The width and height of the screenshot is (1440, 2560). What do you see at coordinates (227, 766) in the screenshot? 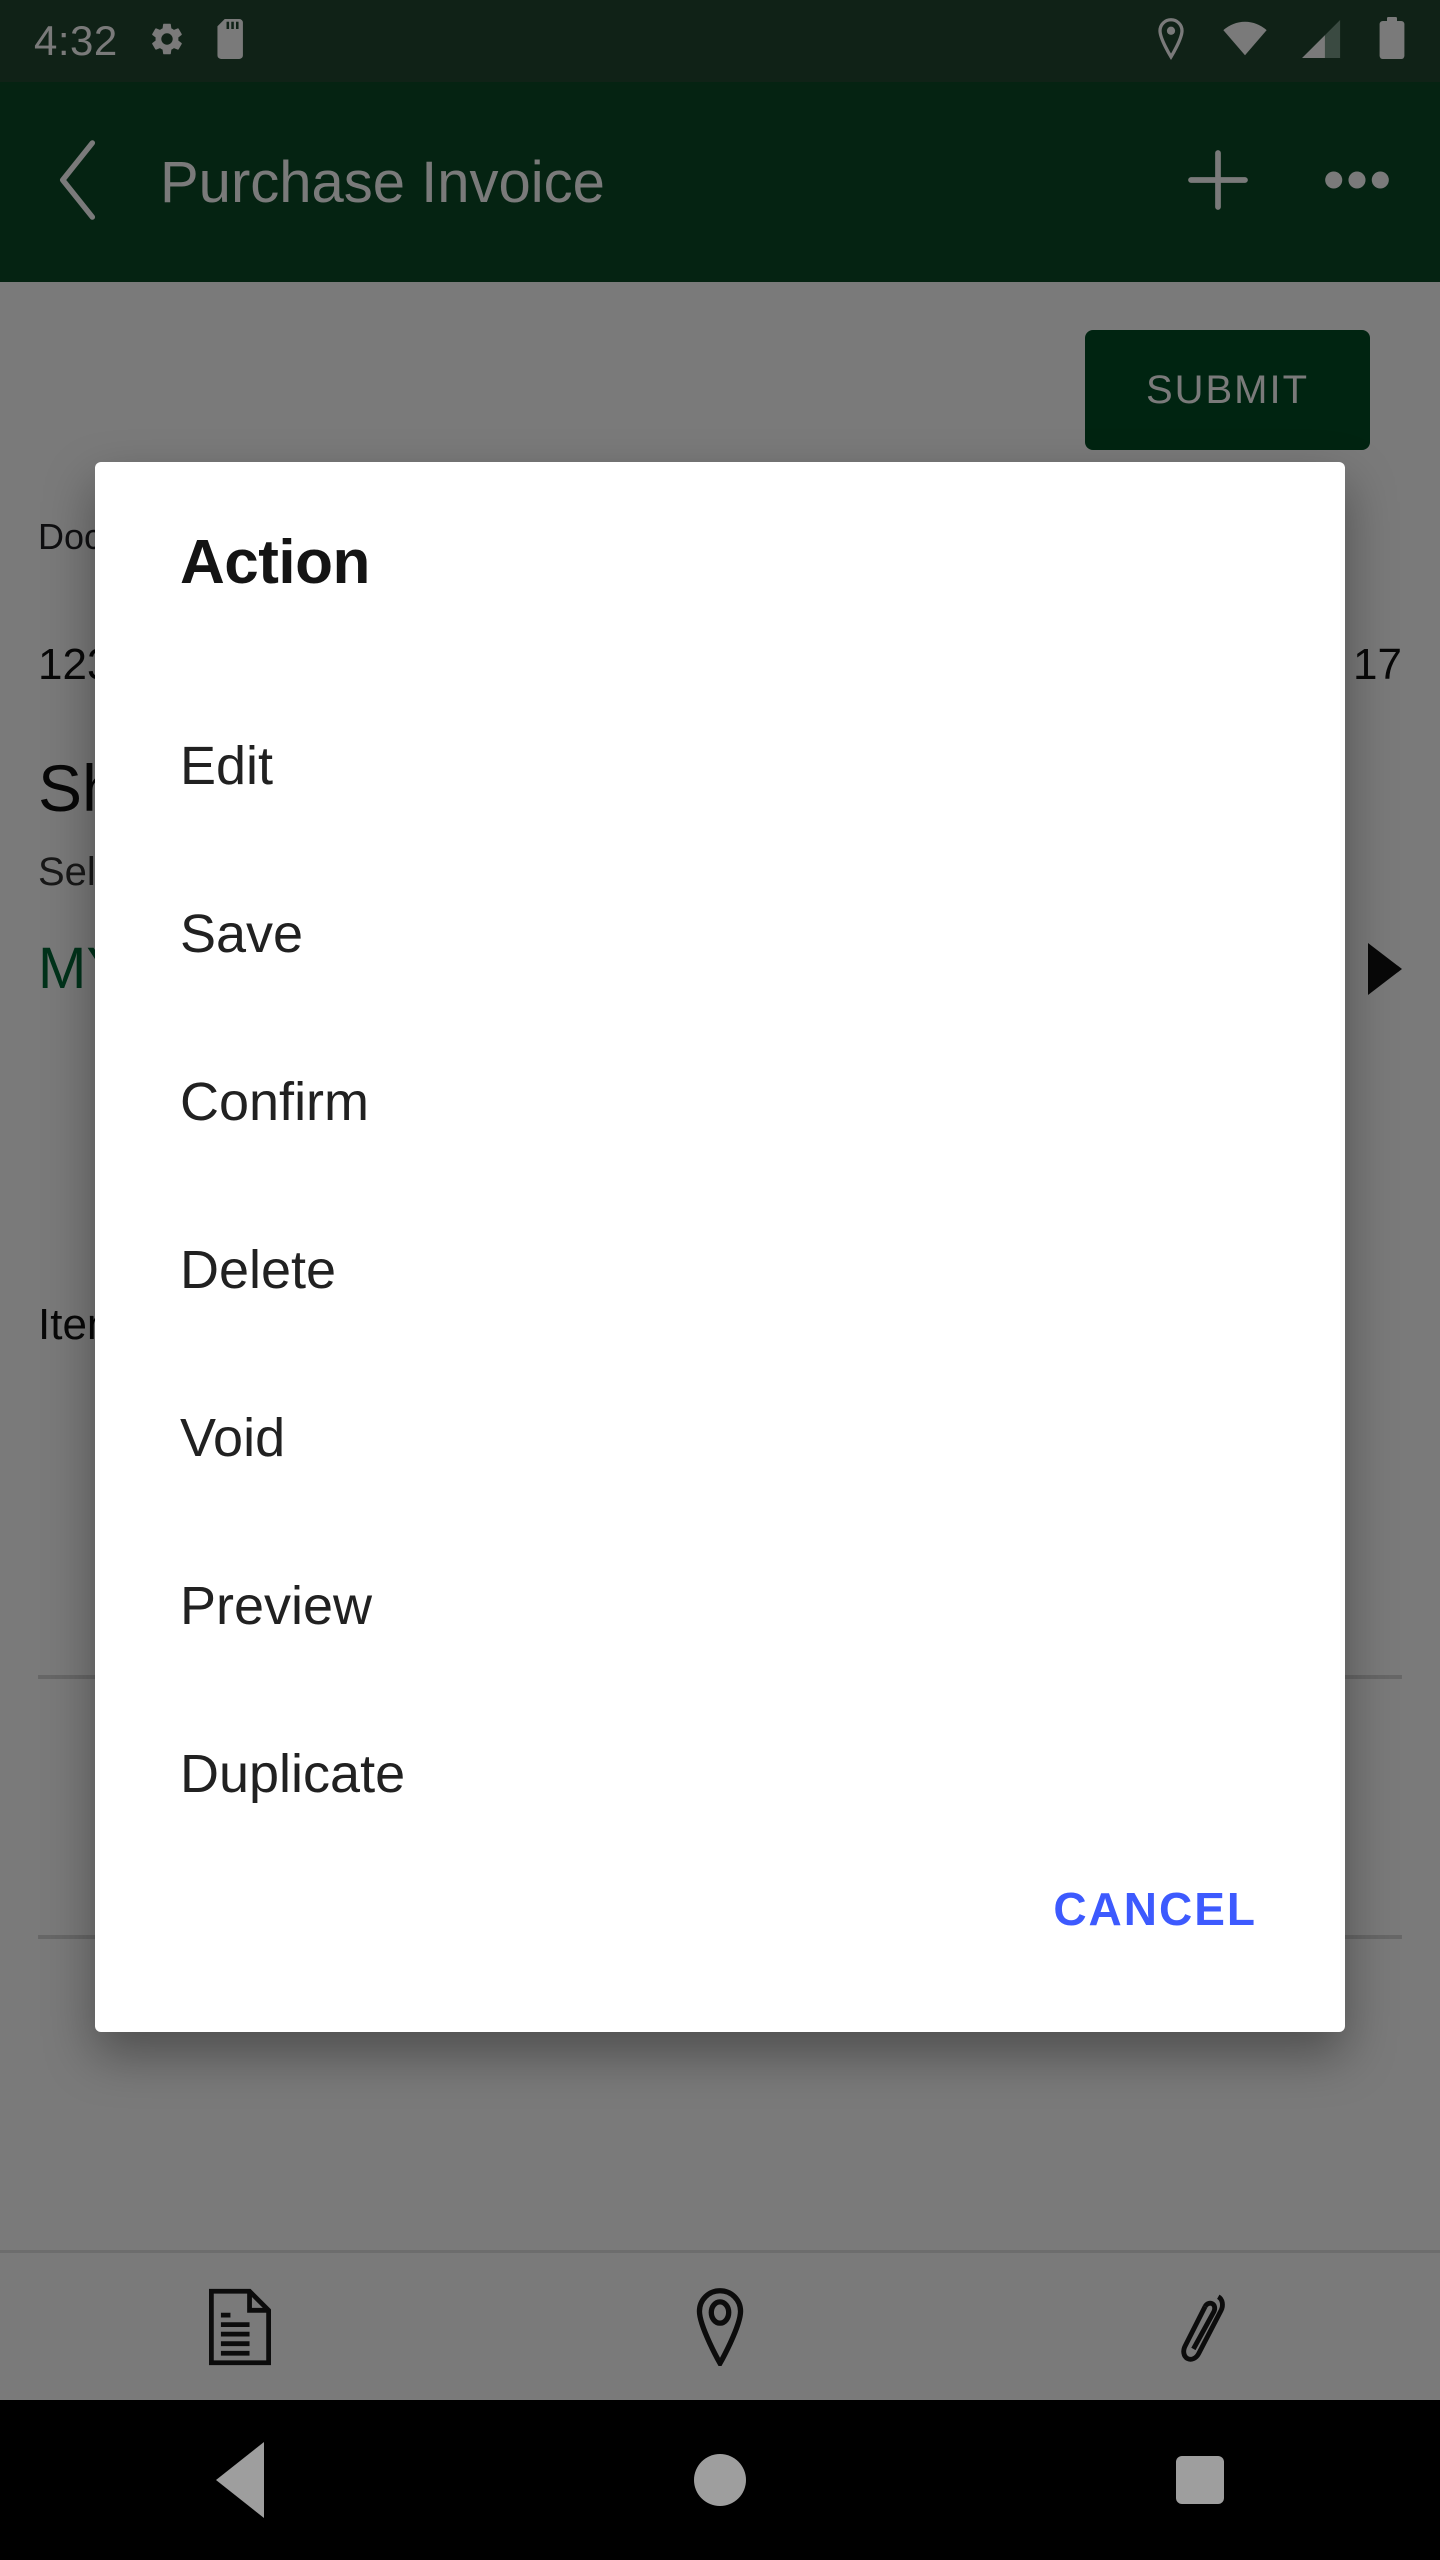
I see `dialog-item-label: Edit` at bounding box center [227, 766].